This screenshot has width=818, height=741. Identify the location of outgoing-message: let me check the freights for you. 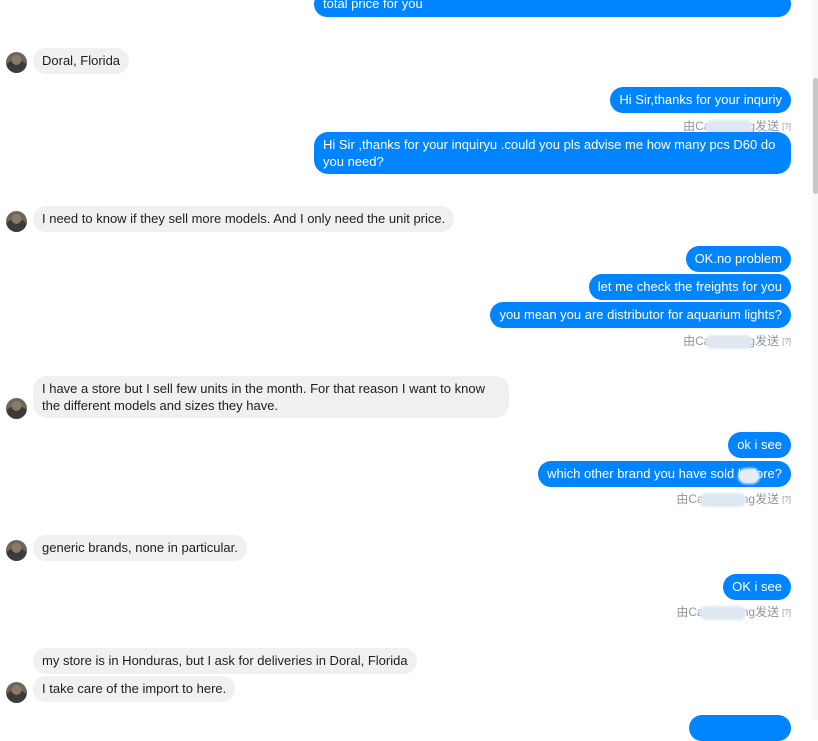
(689, 287).